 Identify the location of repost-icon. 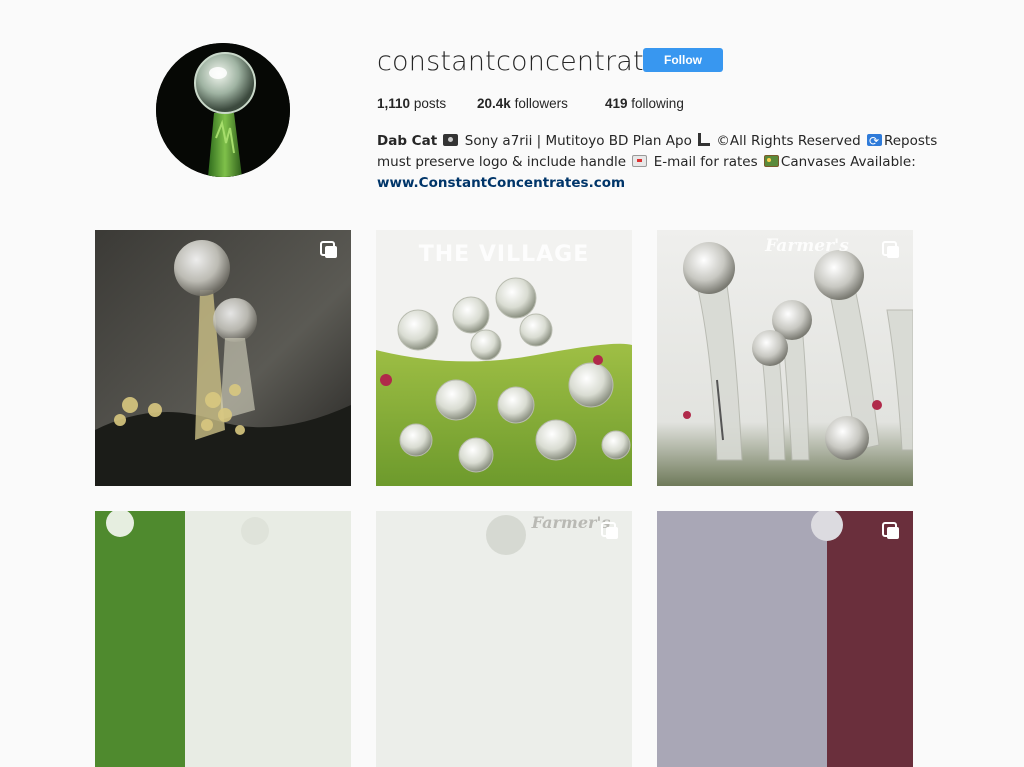
(874, 141).